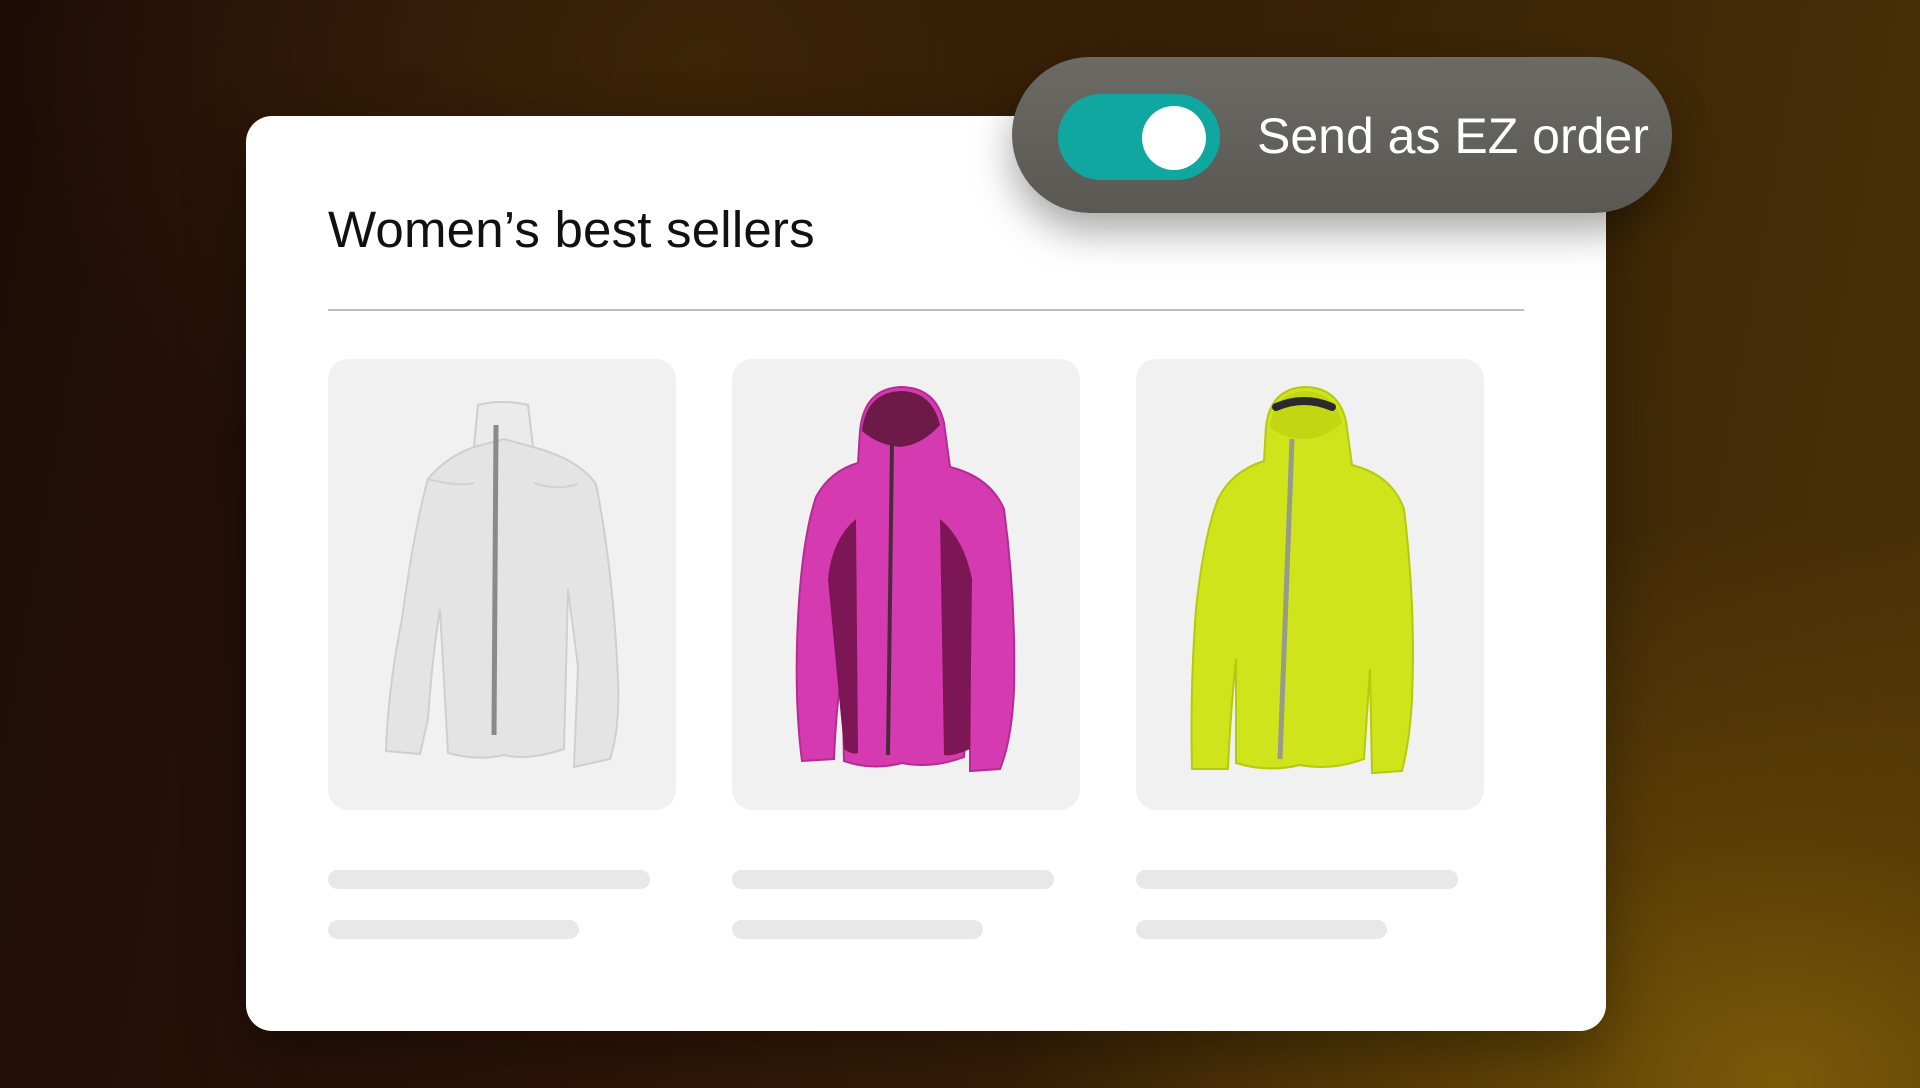 The height and width of the screenshot is (1088, 1920). I want to click on toggle-knob, so click(1174, 138).